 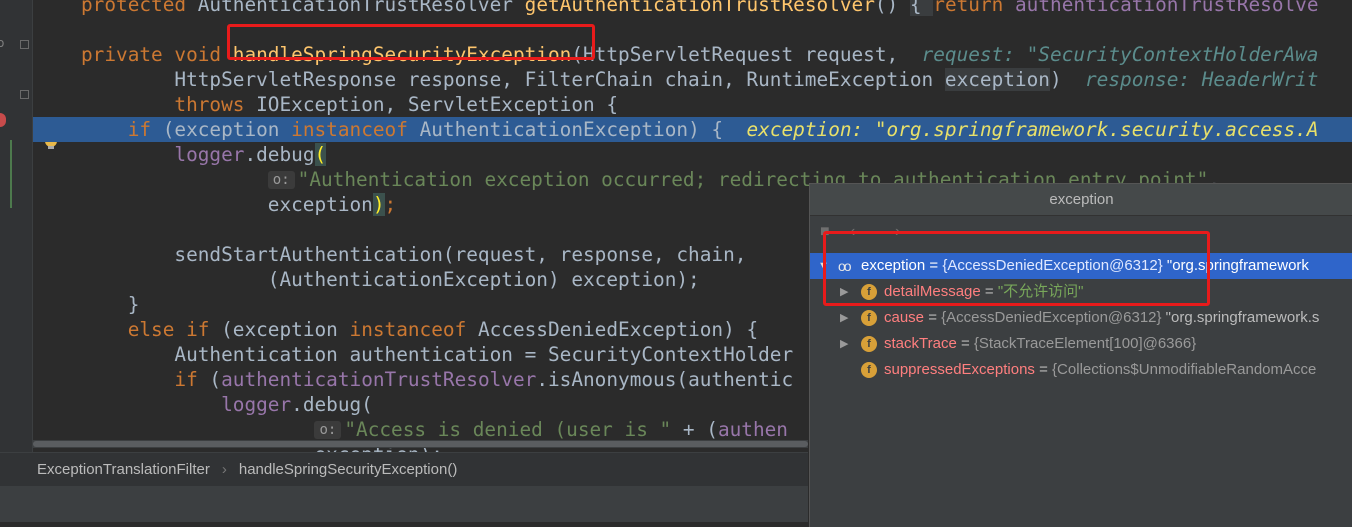 What do you see at coordinates (1167, 8) in the screenshot?
I see `code-token: authenticationTrustResolve` at bounding box center [1167, 8].